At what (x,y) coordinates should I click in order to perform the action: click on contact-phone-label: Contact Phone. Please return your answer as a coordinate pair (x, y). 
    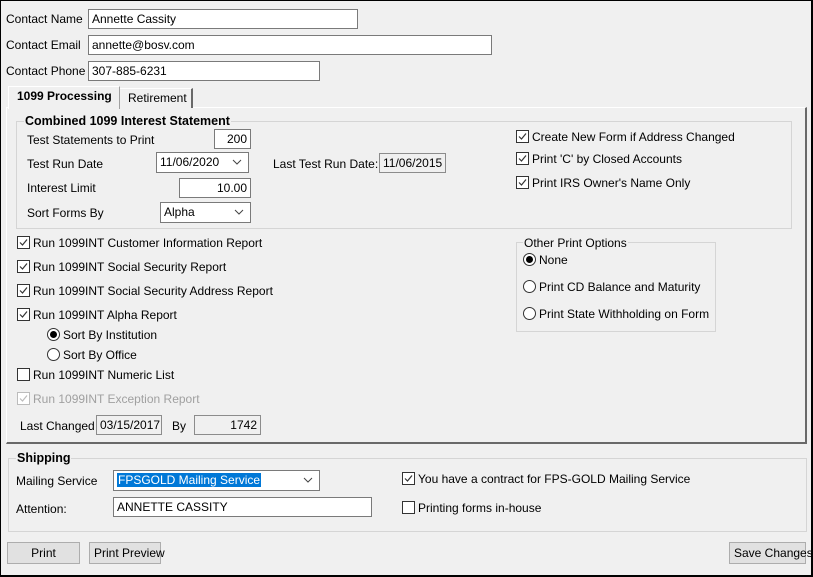
    Looking at the image, I should click on (46, 71).